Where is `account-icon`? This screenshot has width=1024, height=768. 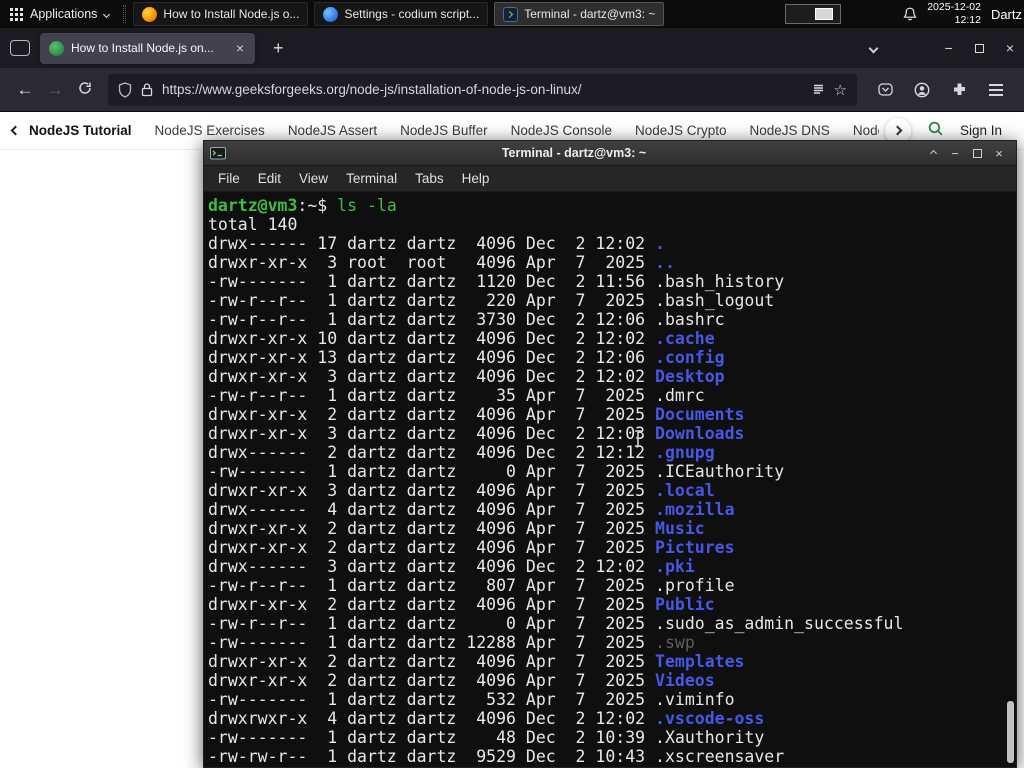
account-icon is located at coordinates (922, 90).